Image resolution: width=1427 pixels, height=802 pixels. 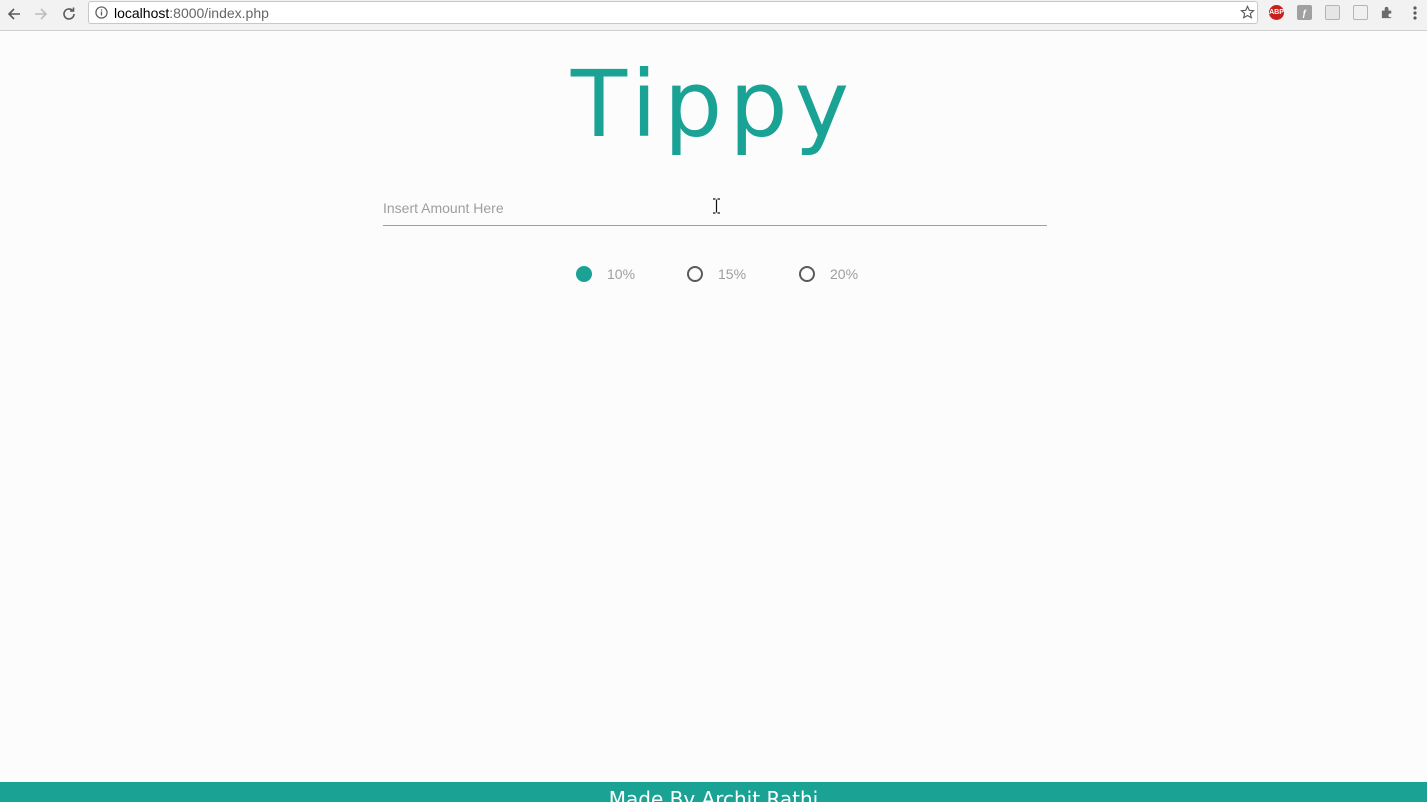 I want to click on extension-icon: ƒ, so click(x=1304, y=12).